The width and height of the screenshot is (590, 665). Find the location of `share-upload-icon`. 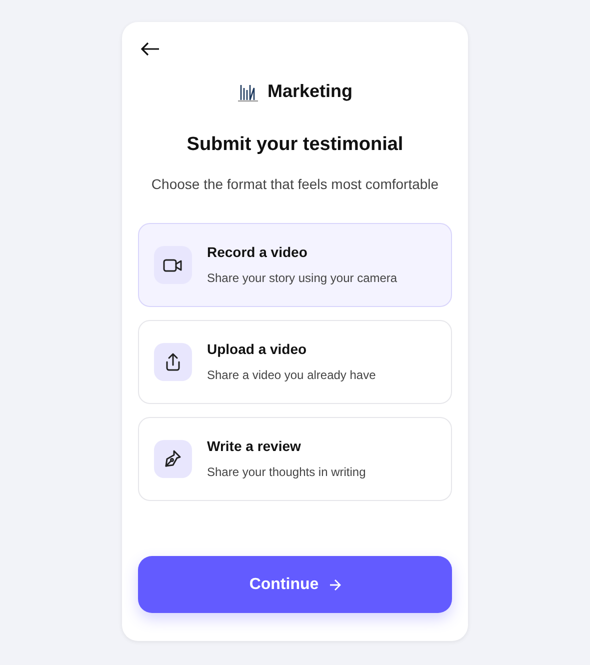

share-upload-icon is located at coordinates (173, 361).